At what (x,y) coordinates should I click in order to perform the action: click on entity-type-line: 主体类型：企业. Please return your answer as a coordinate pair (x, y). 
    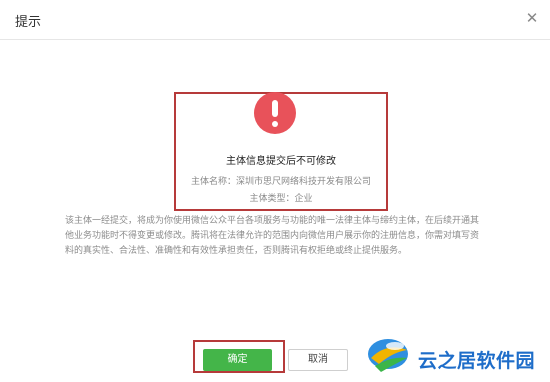
    Looking at the image, I should click on (281, 199).